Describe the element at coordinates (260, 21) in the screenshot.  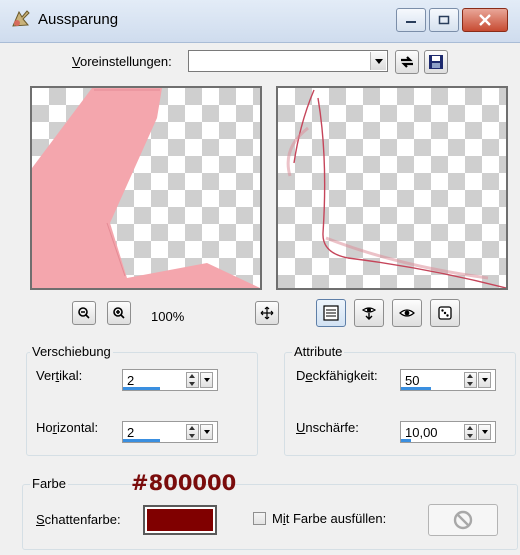
I see `title-bar: Aussparung` at that location.